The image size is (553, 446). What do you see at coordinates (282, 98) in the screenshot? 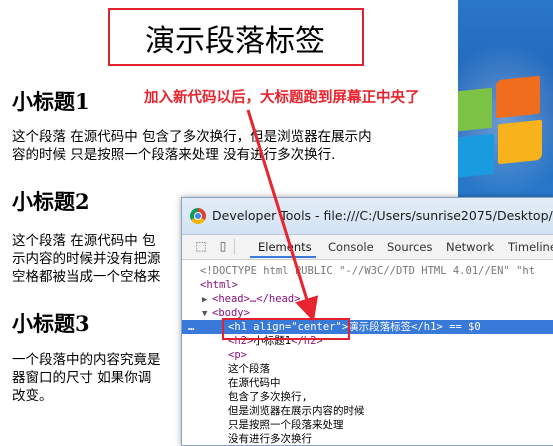
I see `annotation-text: 加入新代码以后，大标题跑到屏幕正中央了` at bounding box center [282, 98].